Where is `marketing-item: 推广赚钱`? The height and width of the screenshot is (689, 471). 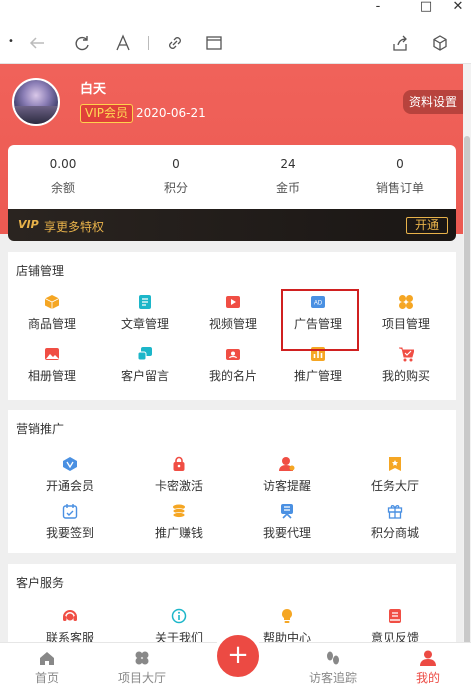 marketing-item: 推广赚钱 is located at coordinates (179, 522).